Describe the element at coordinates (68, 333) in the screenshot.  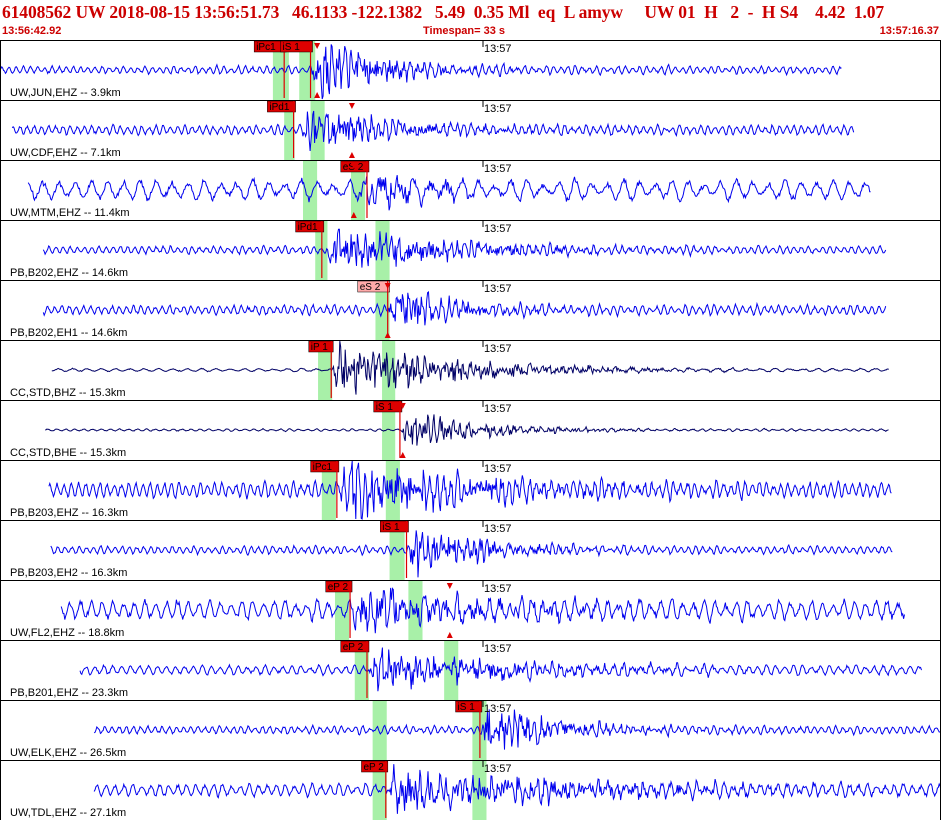
I see `channel-label: PB,B202,EH1 -- 14.6km` at that location.